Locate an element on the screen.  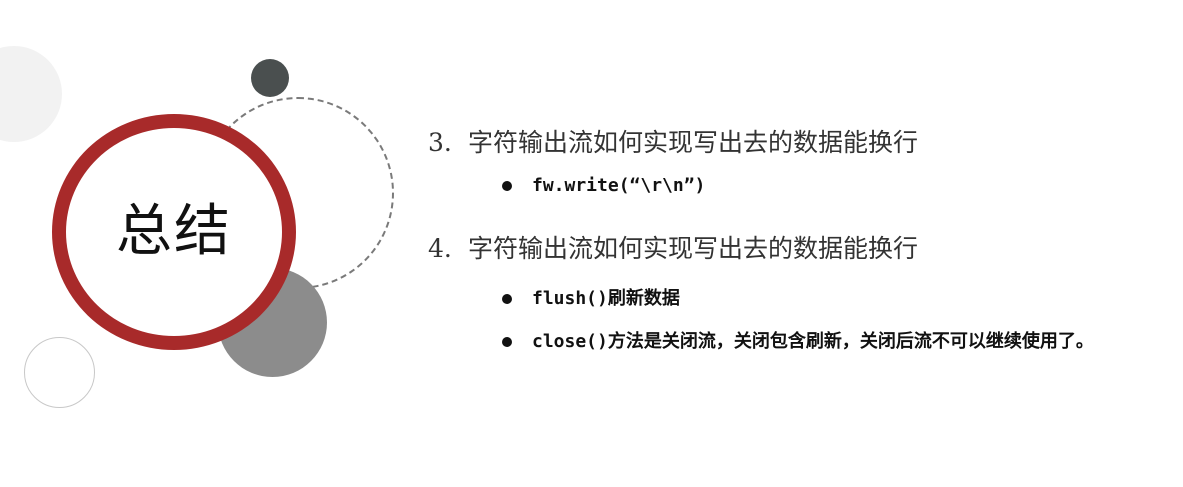
section-heading-3: 3. 字符输出流如何实现写出去的数据能换行 is located at coordinates (673, 142).